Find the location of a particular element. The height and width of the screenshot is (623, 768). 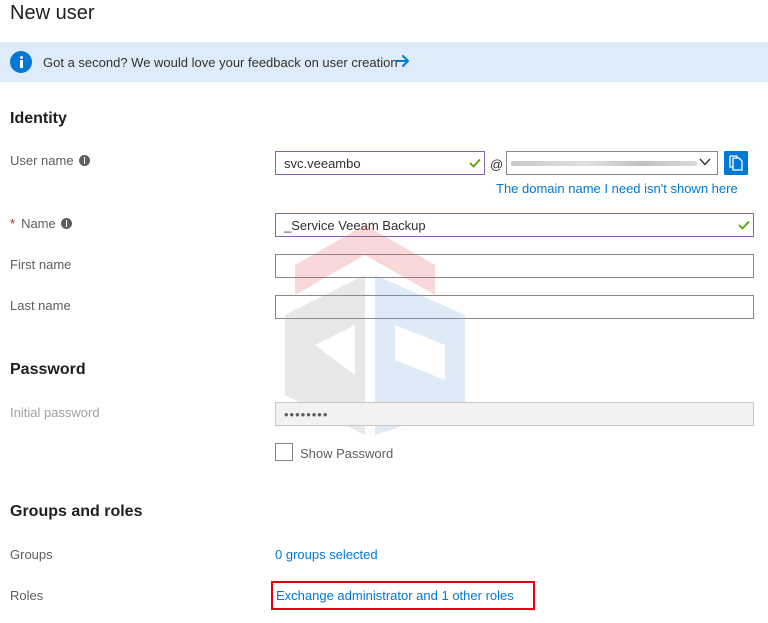

copy-icon is located at coordinates (736, 163).